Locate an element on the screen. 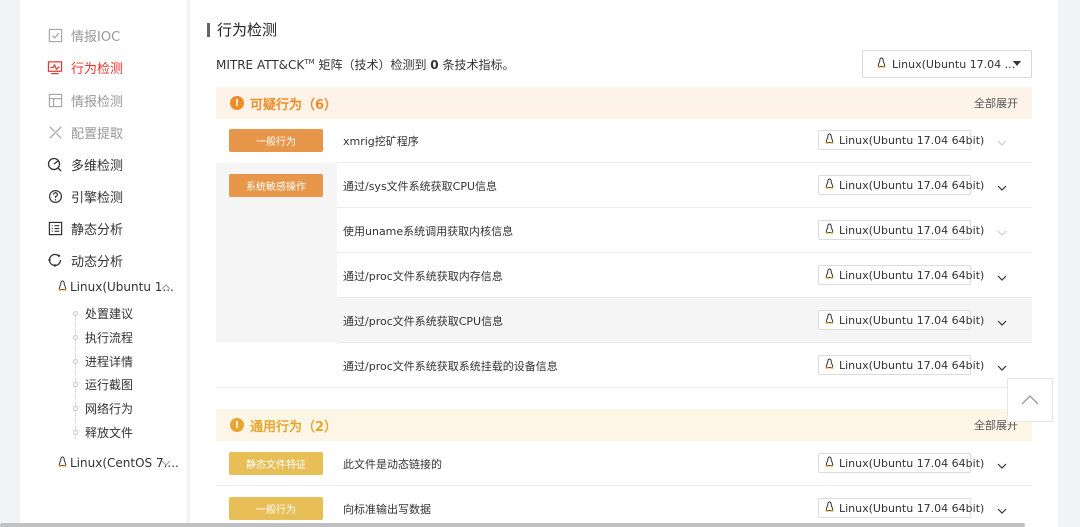  sidebar-item-intel-detection: 情报检测 is located at coordinates (103, 100).